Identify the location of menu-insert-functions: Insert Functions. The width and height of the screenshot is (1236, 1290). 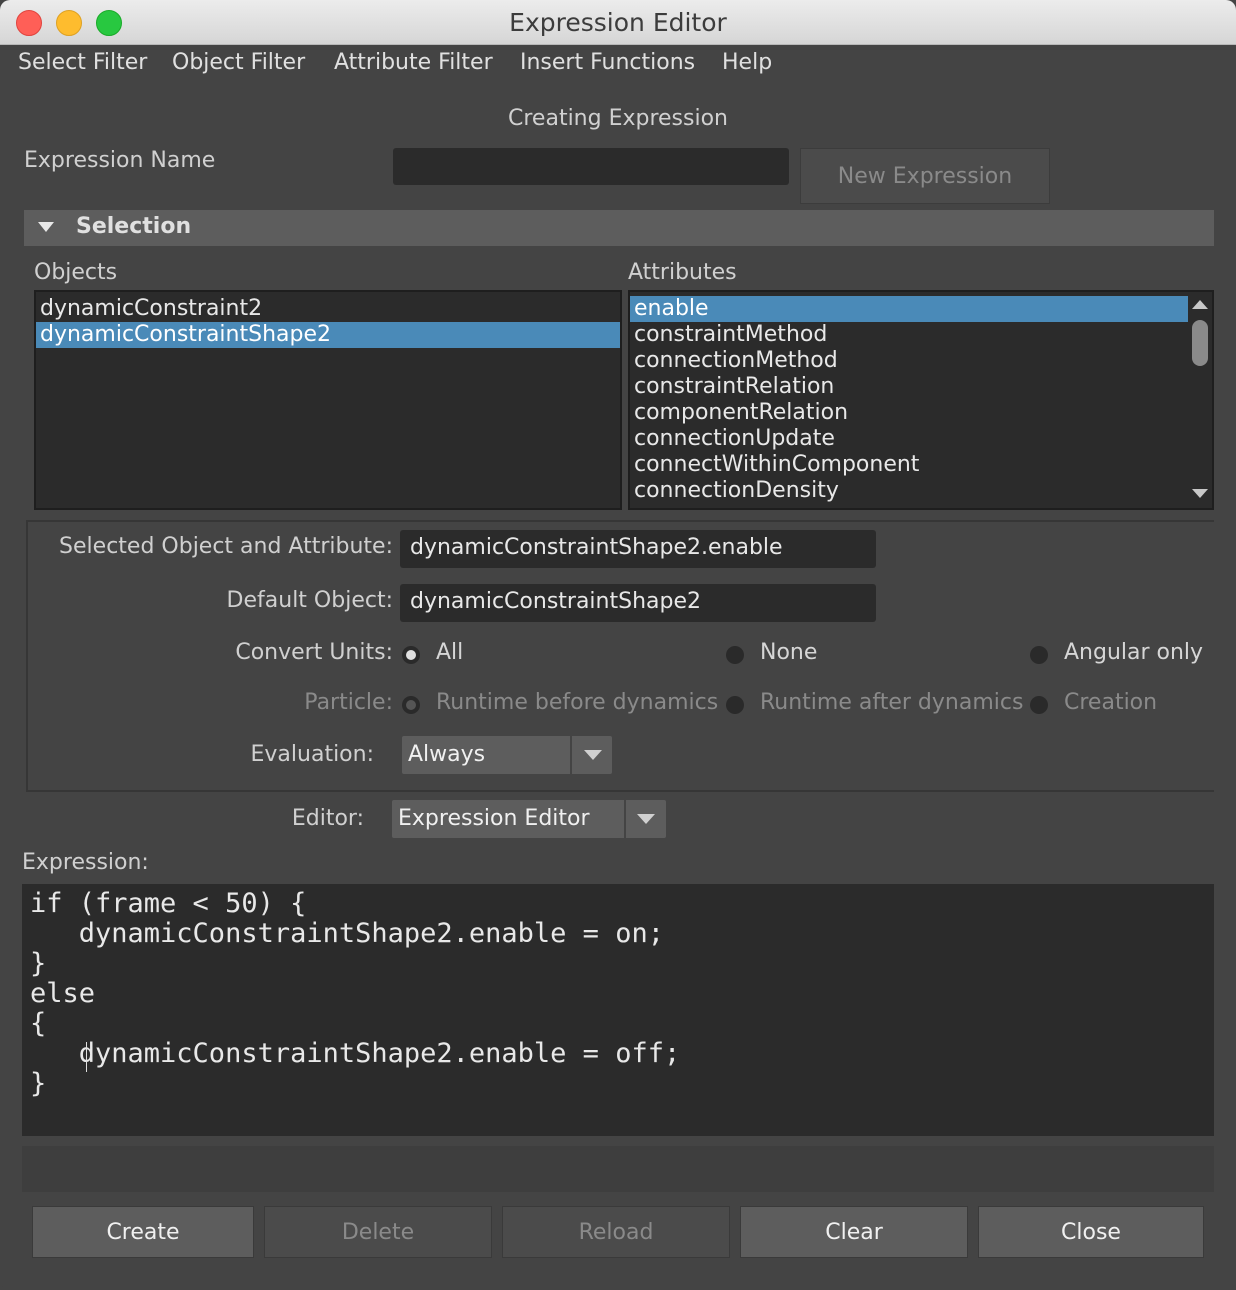
(607, 62).